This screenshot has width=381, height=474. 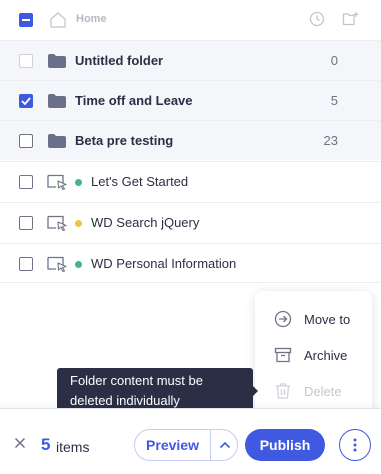 I want to click on folder-name: Beta pre testing, so click(x=124, y=140).